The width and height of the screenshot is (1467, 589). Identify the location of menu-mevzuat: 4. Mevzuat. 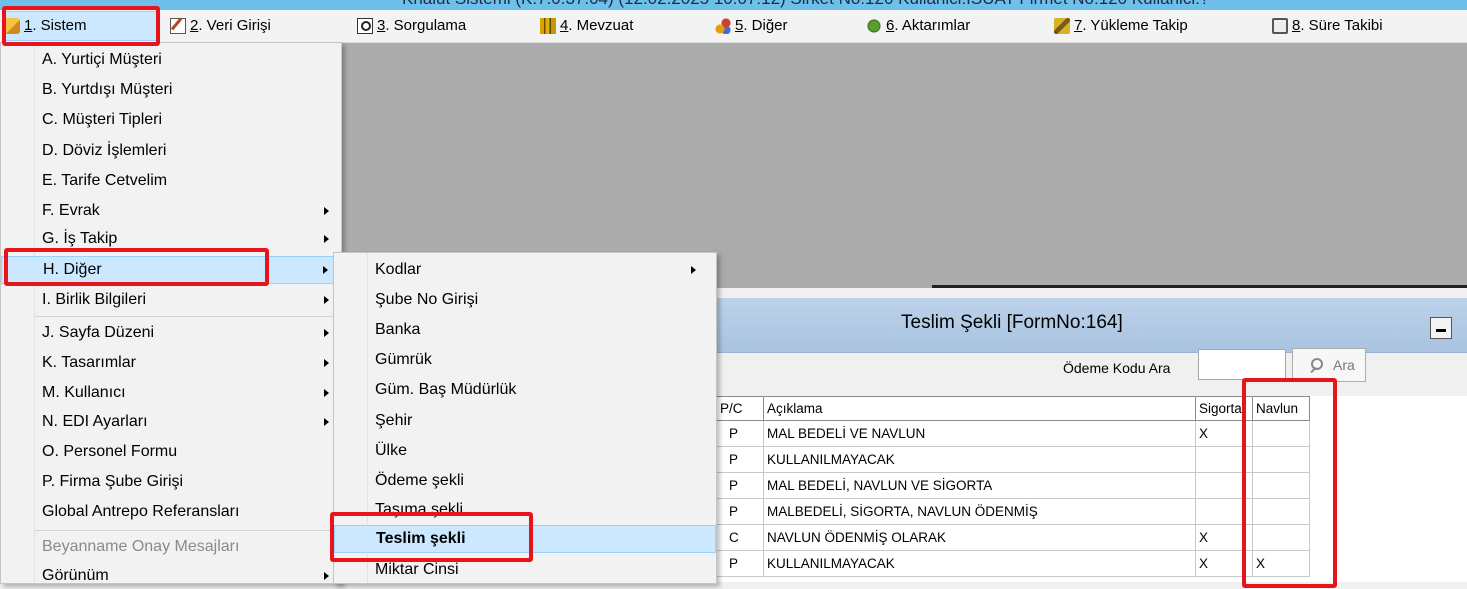
(586, 26).